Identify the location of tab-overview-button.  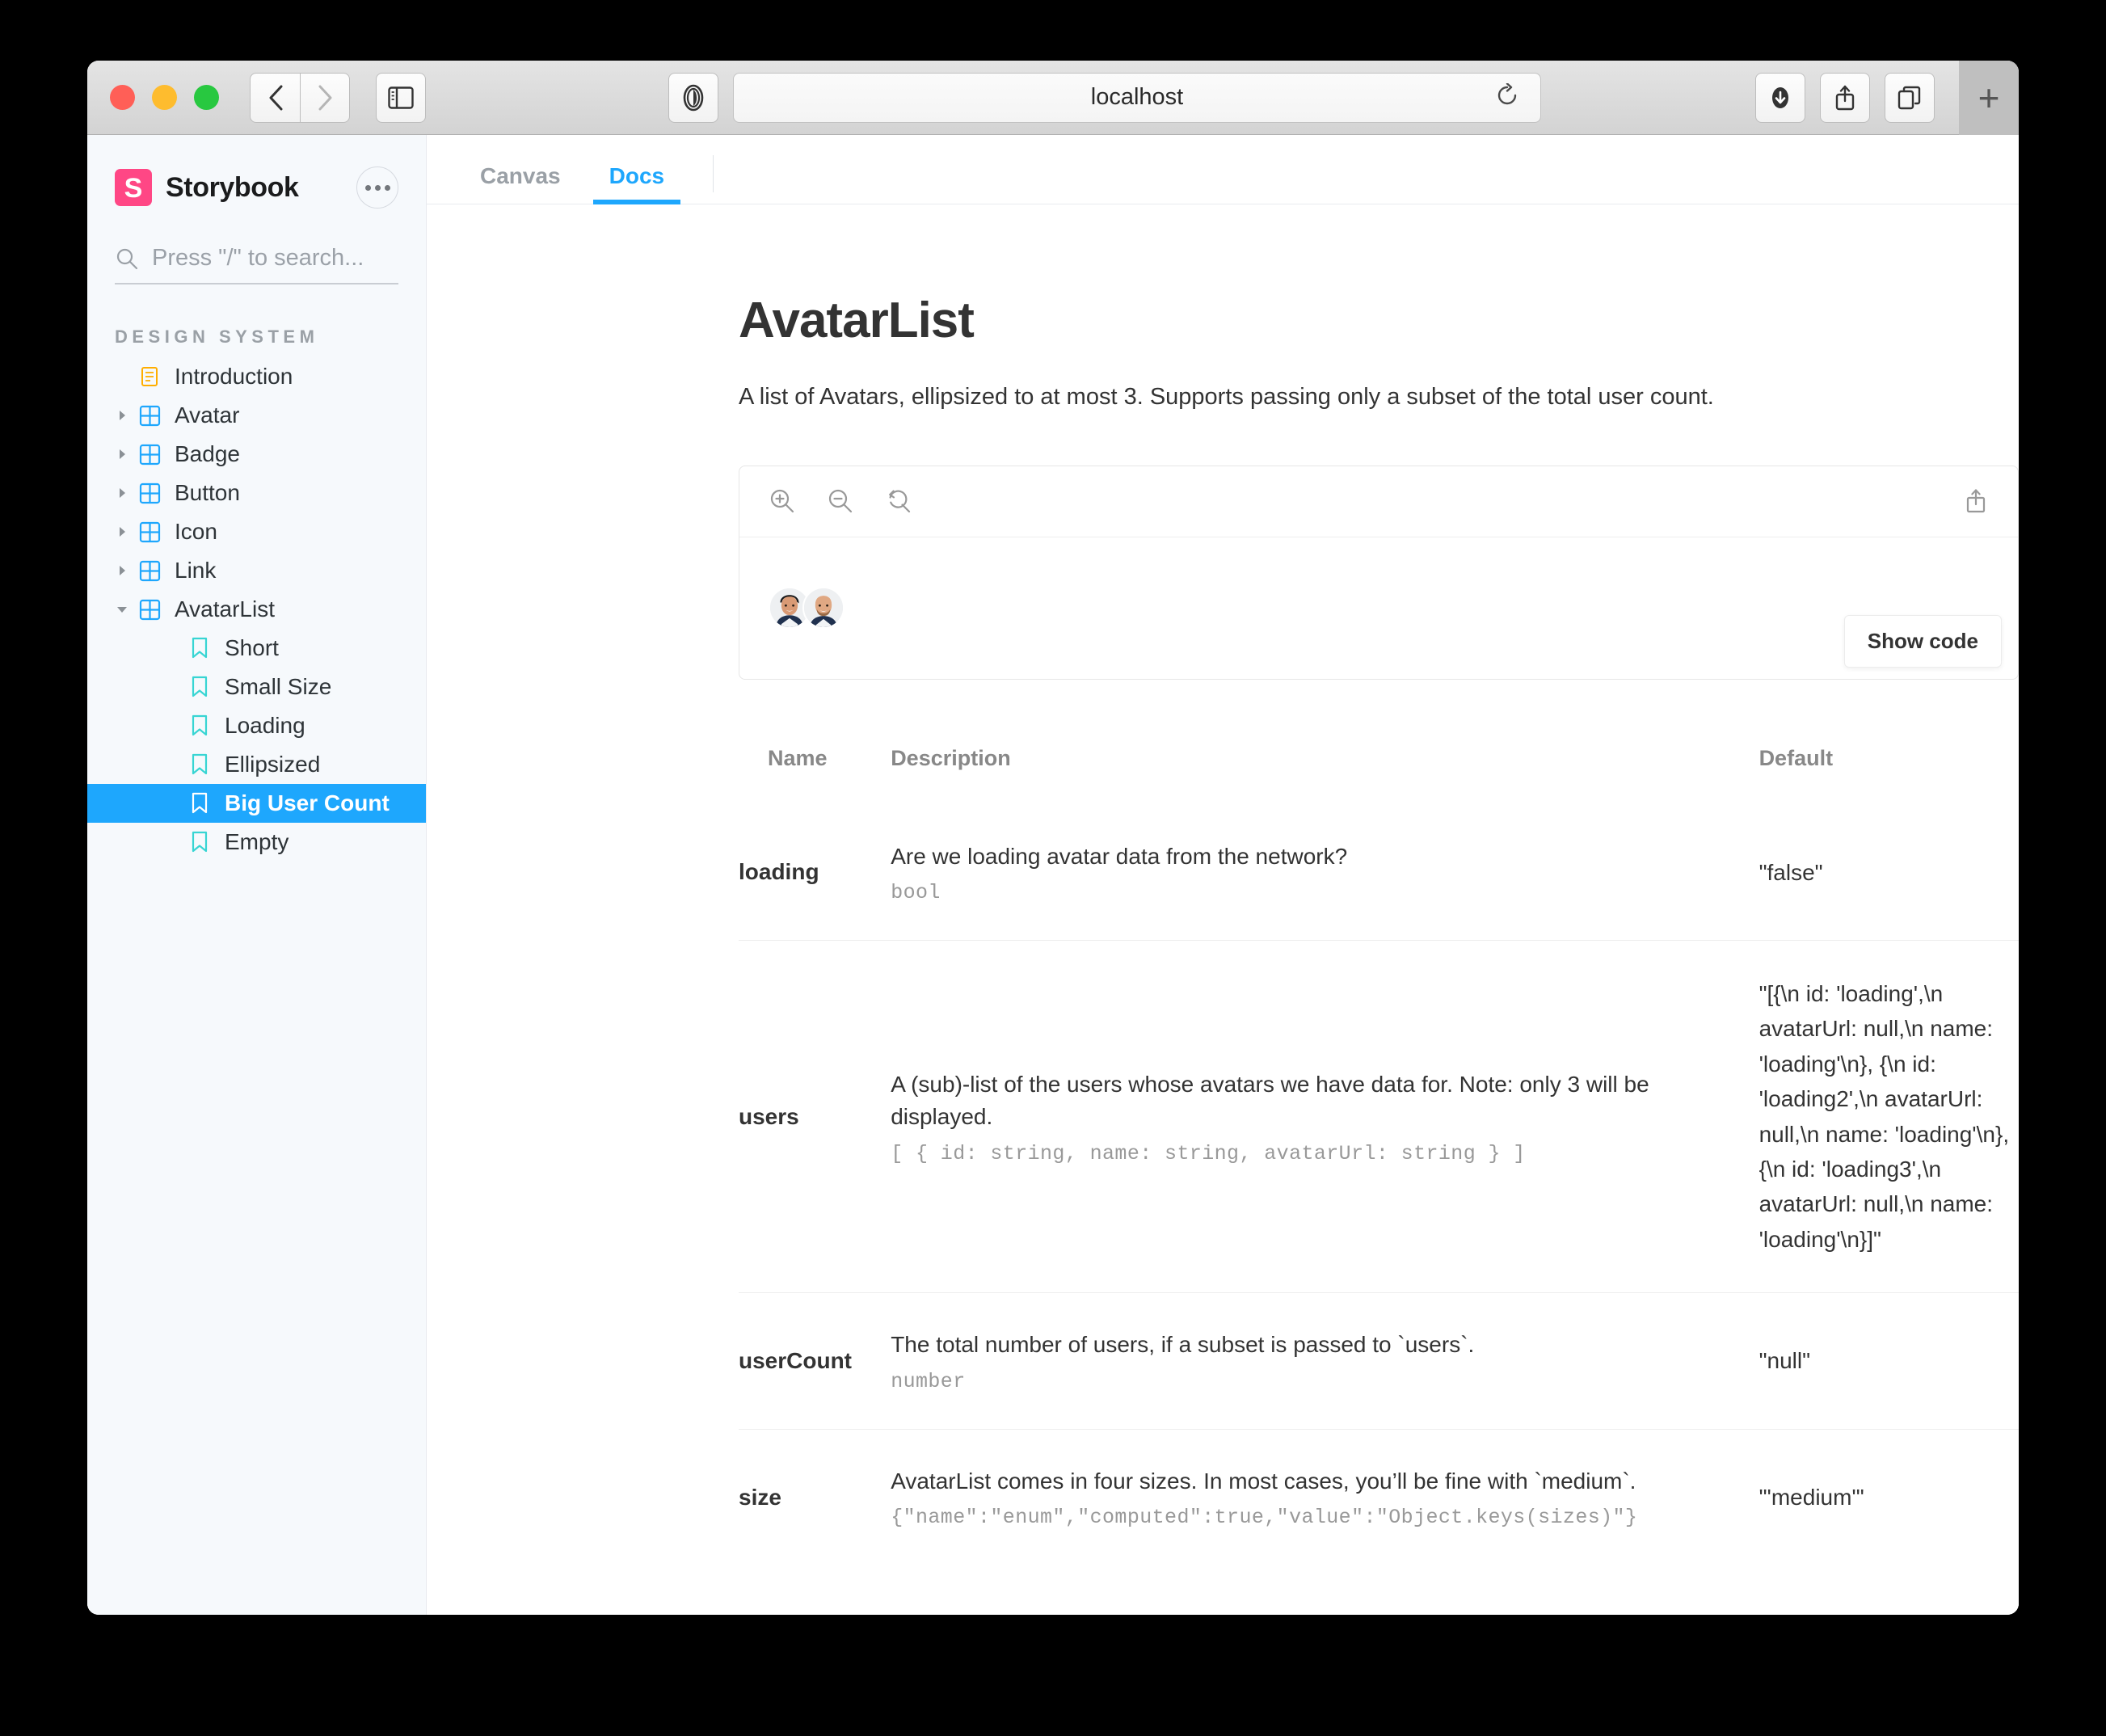
(1910, 97).